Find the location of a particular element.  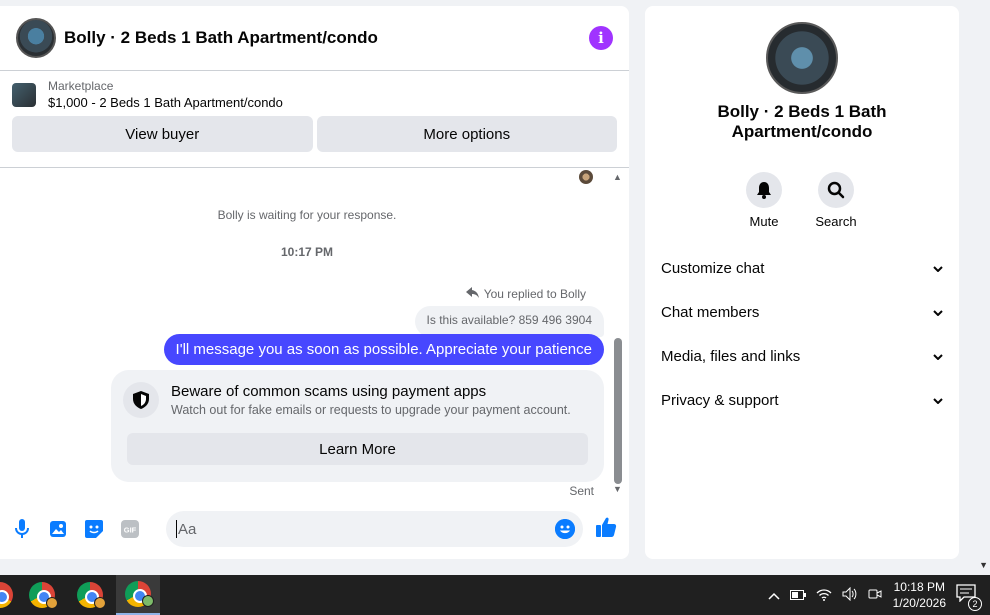

photo-icon is located at coordinates (58, 529).